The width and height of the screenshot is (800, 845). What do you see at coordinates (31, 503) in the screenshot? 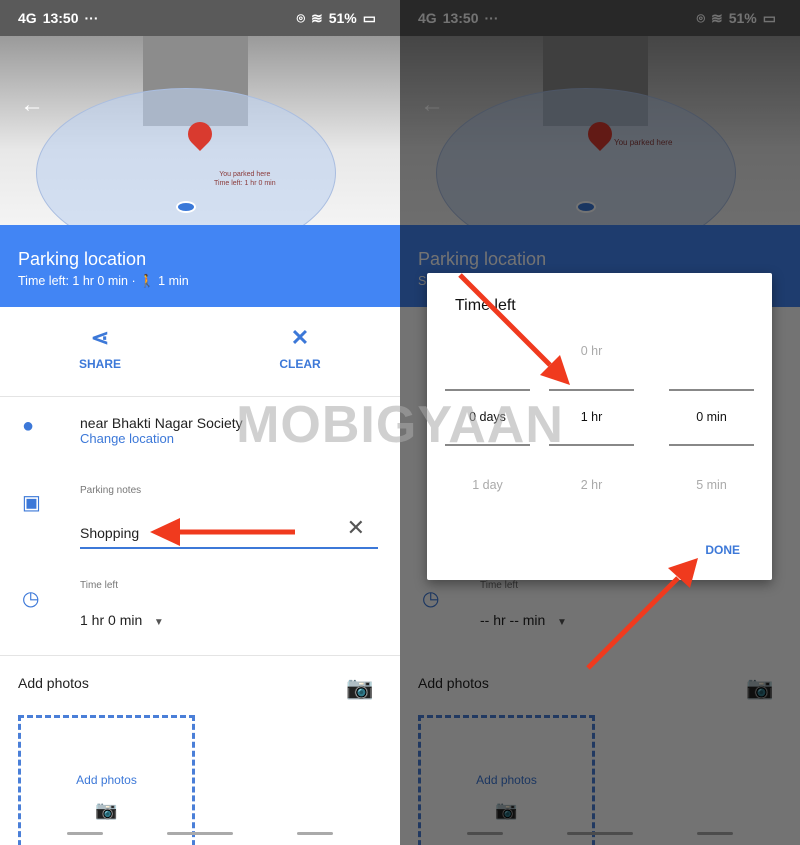
I see `add-note-icon: ▣` at bounding box center [31, 503].